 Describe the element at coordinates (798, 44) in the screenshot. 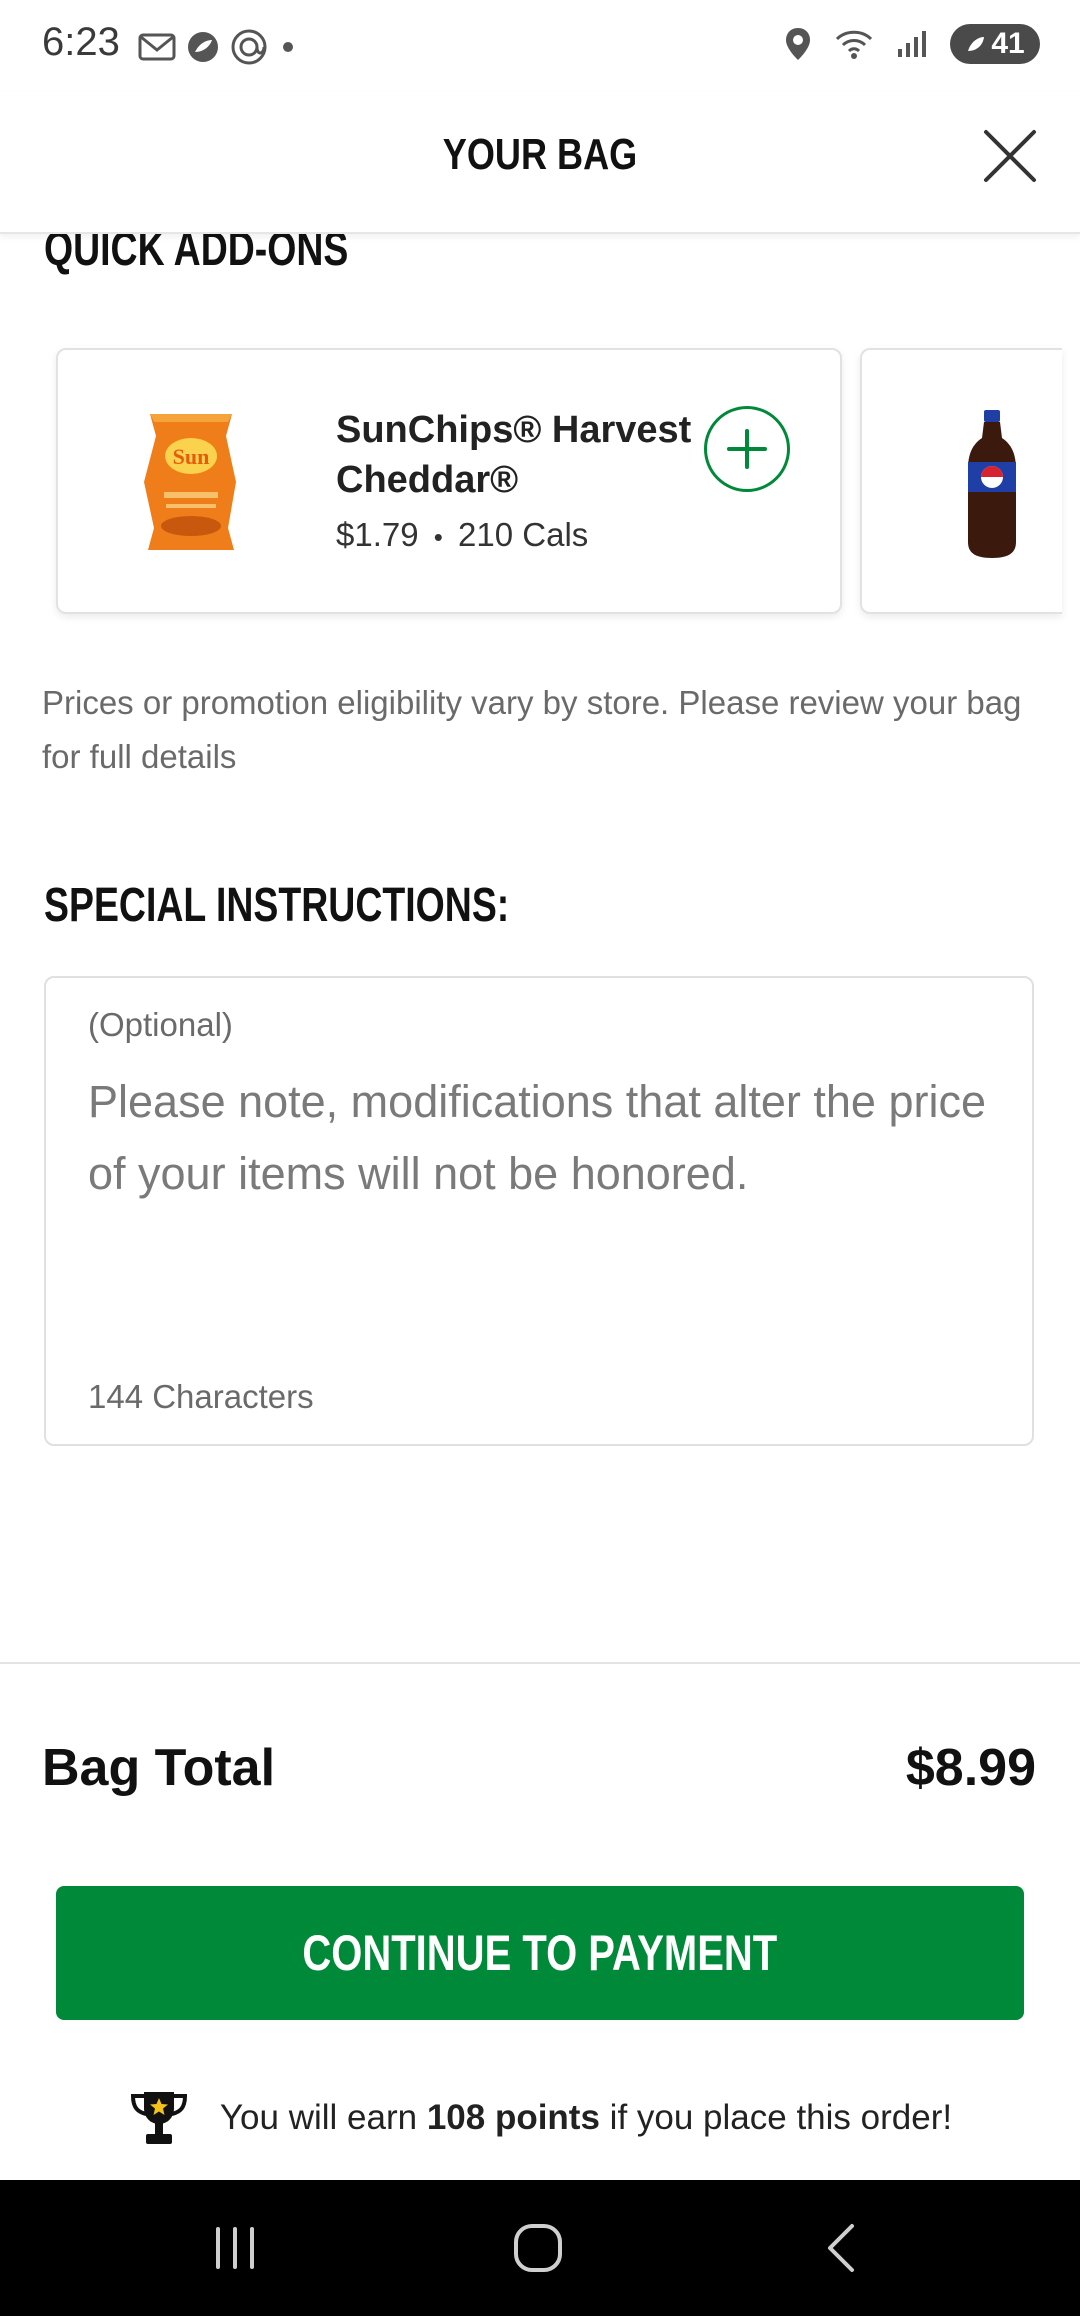

I see `location-icon` at that location.